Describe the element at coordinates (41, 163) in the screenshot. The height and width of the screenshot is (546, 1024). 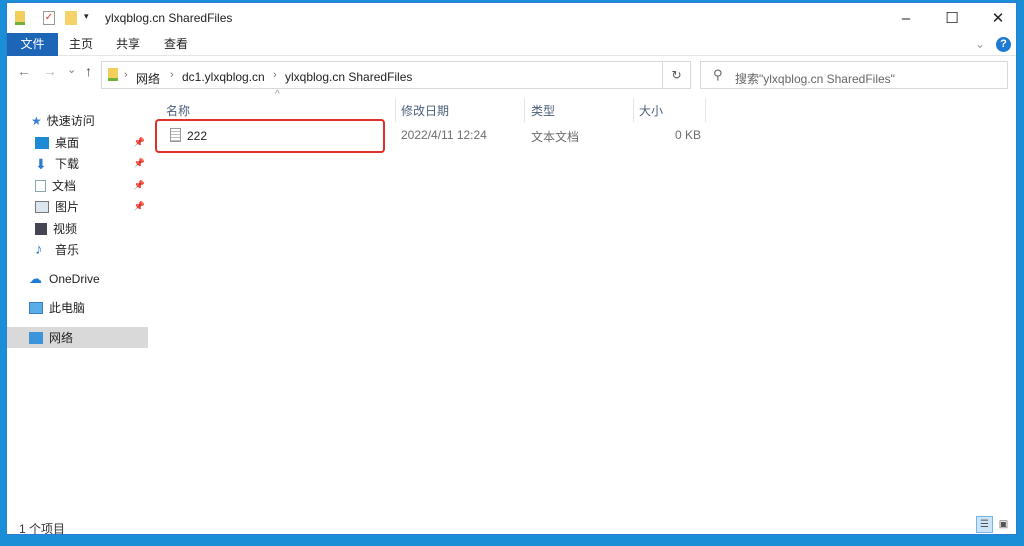
I see `download-icon: ⬇` at that location.